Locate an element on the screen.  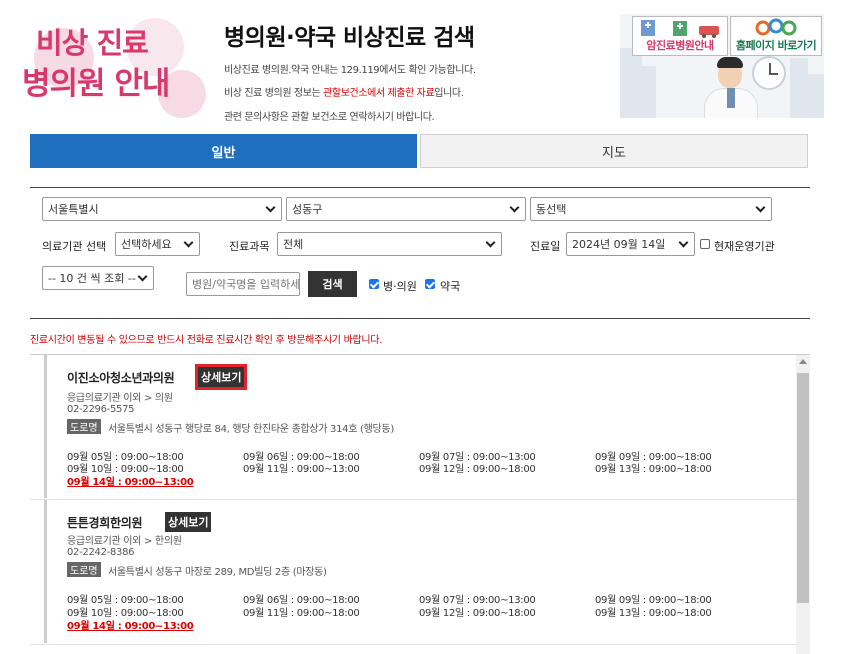
institution-label: 의료기관 선택 is located at coordinates (74, 246).